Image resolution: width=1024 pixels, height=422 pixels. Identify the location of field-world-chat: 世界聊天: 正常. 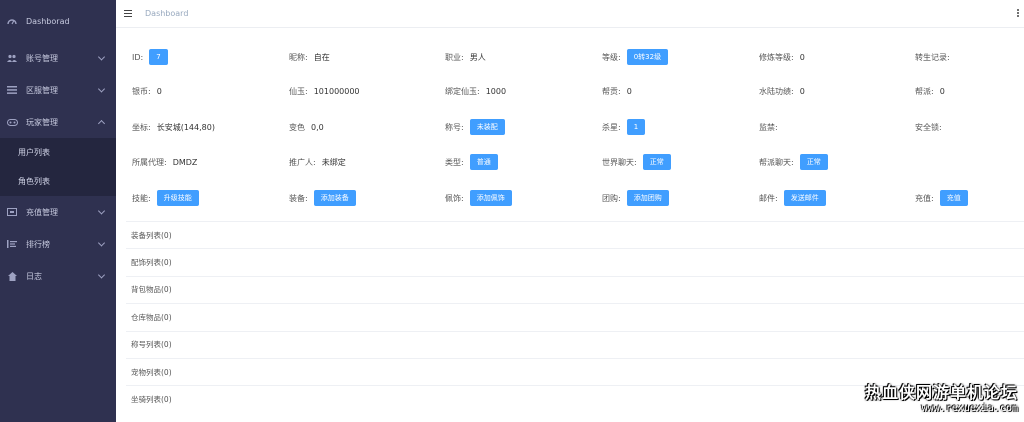
(636, 162).